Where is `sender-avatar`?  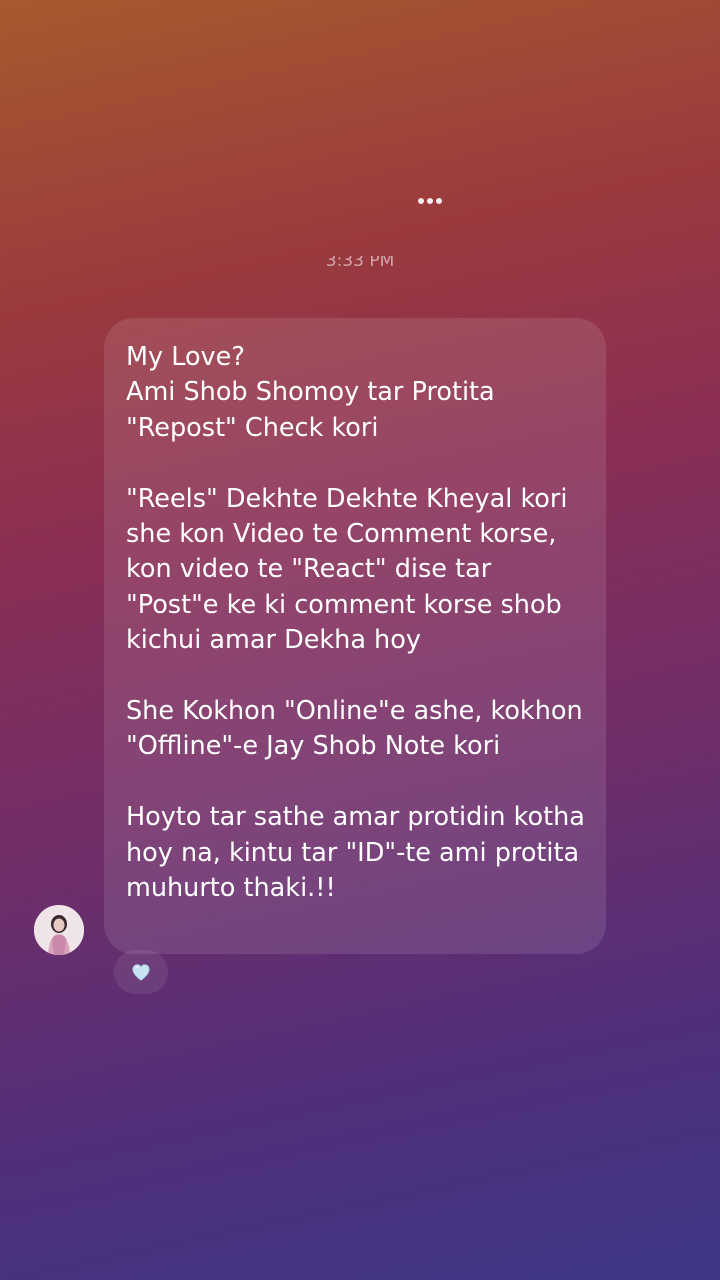 sender-avatar is located at coordinates (59, 930).